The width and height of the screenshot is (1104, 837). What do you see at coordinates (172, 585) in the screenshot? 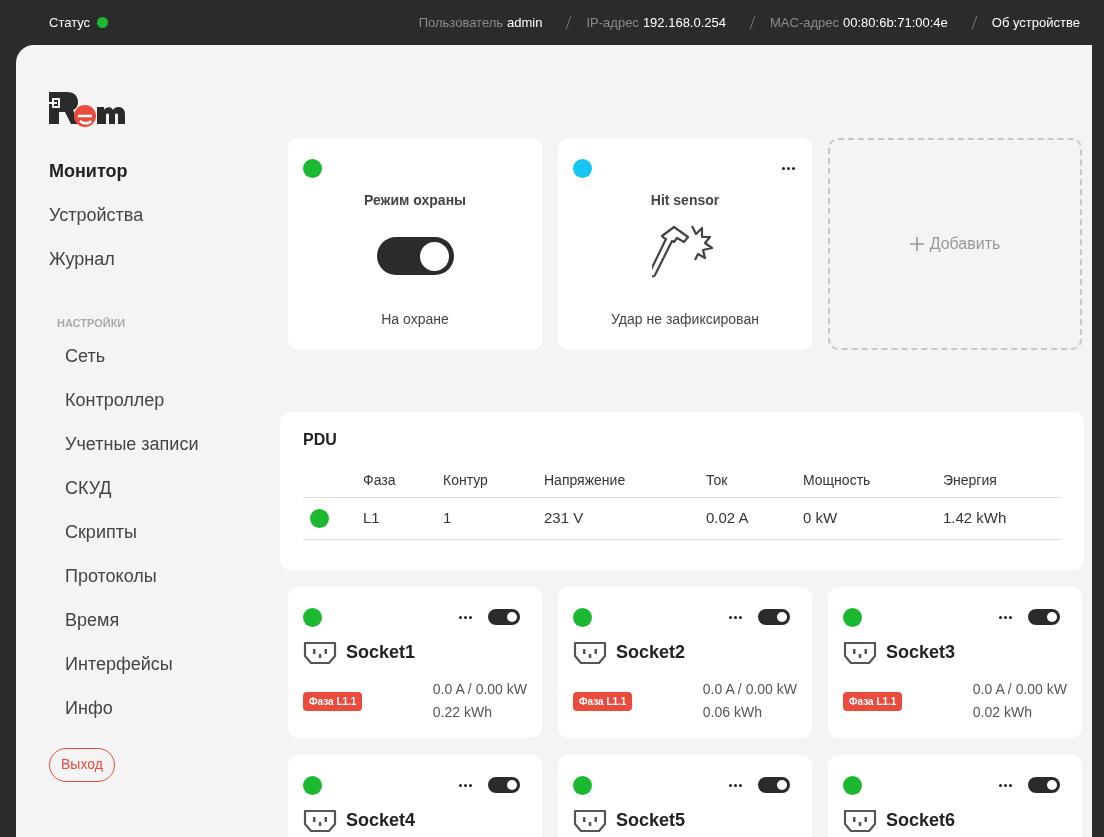
I see `settings-item: Протоколы` at bounding box center [172, 585].